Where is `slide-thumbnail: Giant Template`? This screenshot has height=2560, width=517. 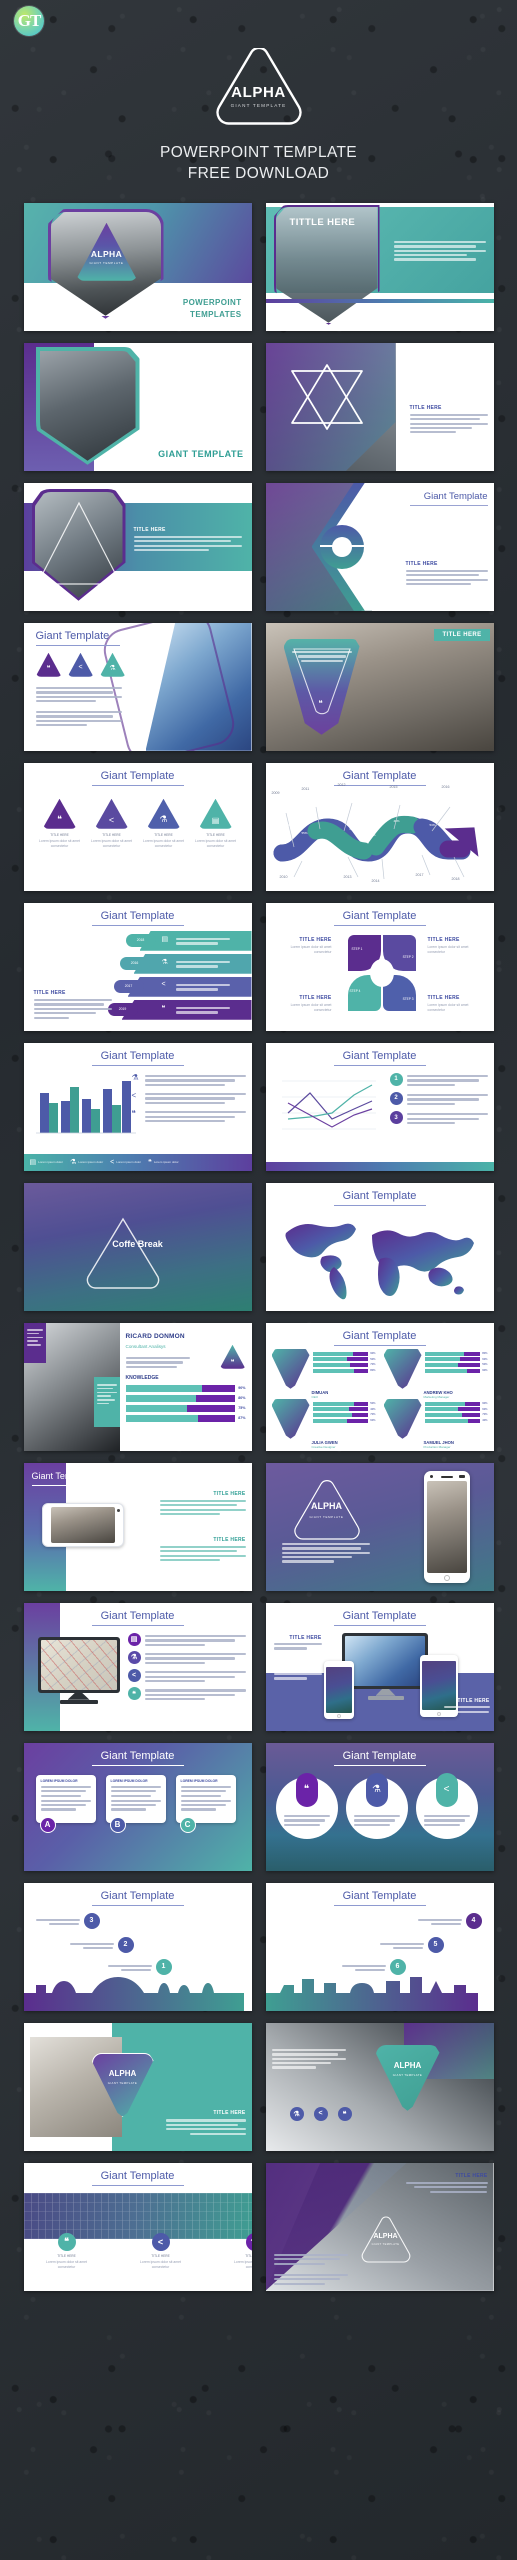 slide-thumbnail: Giant Template is located at coordinates (379, 1246).